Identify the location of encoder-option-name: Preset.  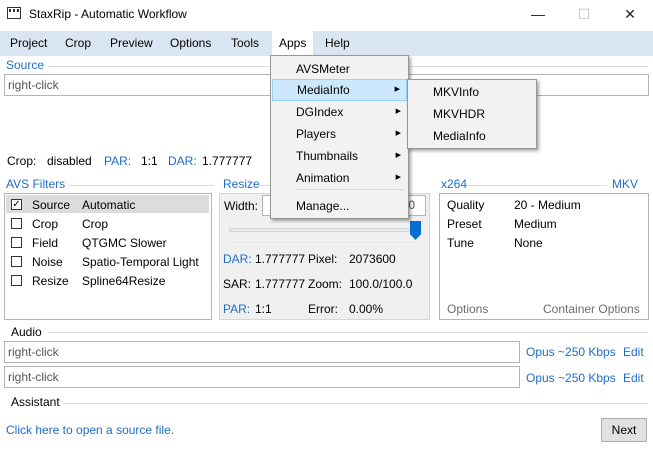
(464, 224).